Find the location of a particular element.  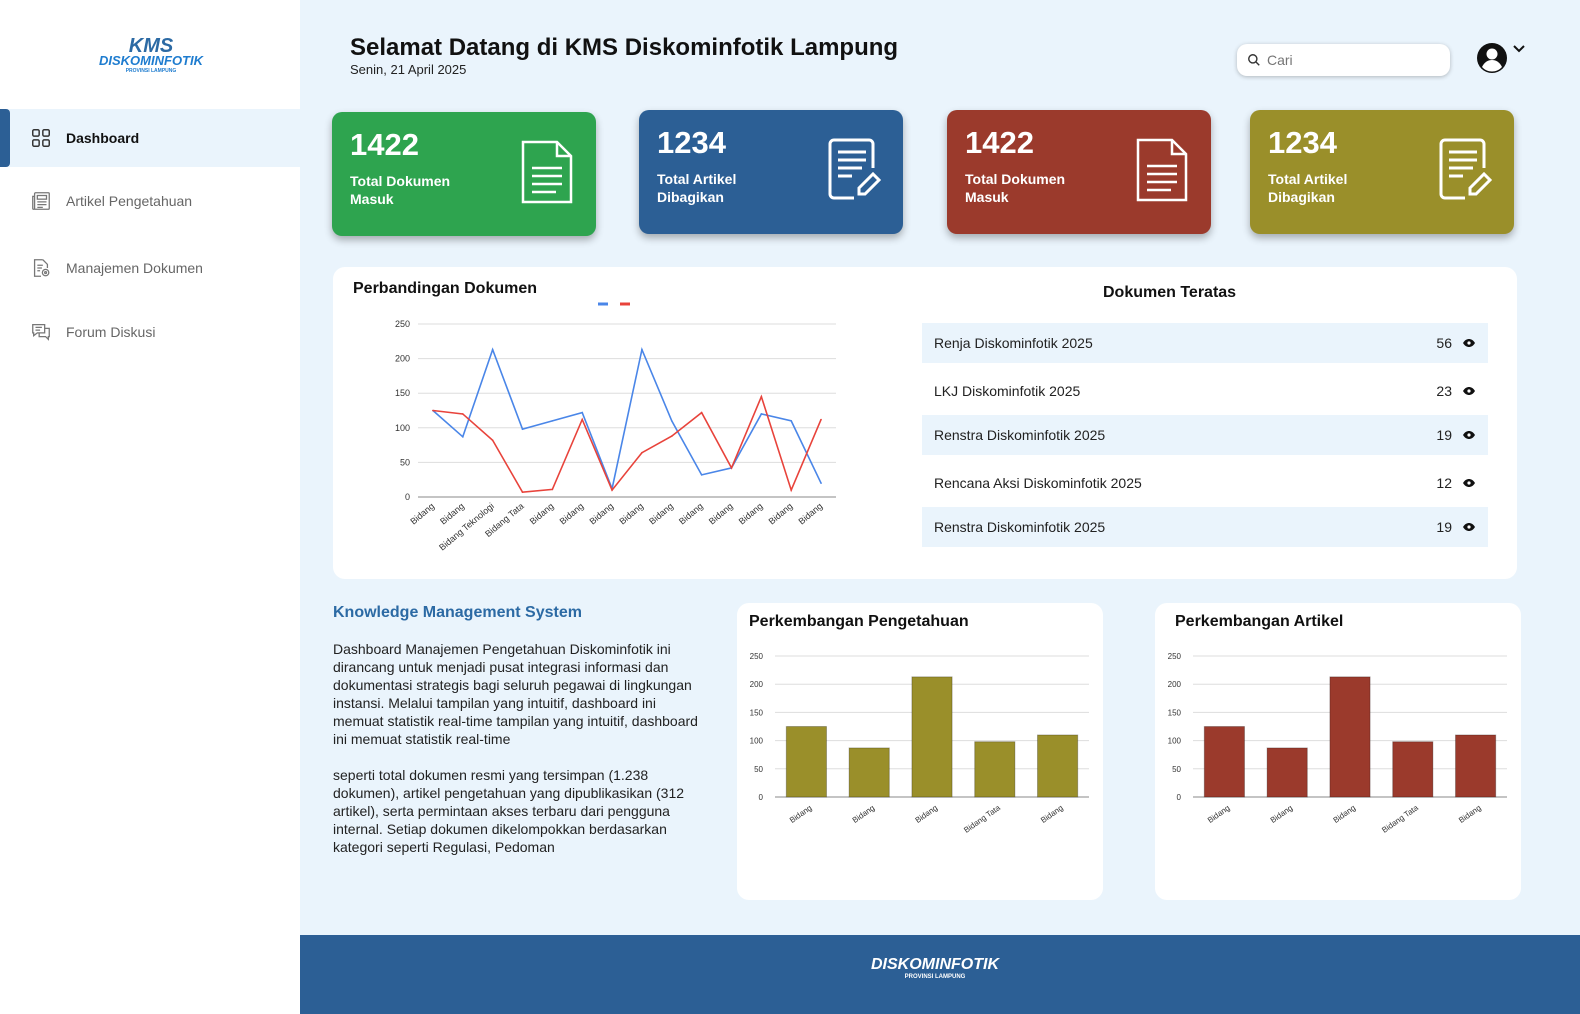

kms-logo: KMS DISKOMINFOTIK PROVINSI LAMPUNG is located at coordinates (152, 54).